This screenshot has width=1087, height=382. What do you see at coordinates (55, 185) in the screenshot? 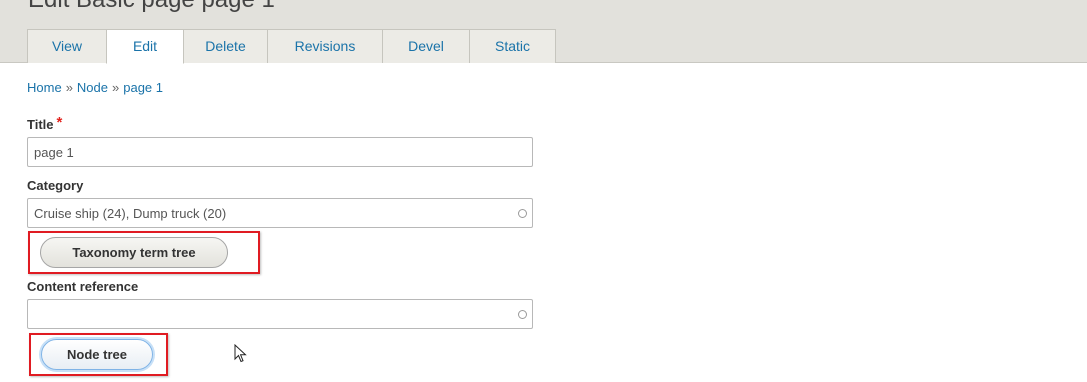
I see `category-label: Category` at bounding box center [55, 185].